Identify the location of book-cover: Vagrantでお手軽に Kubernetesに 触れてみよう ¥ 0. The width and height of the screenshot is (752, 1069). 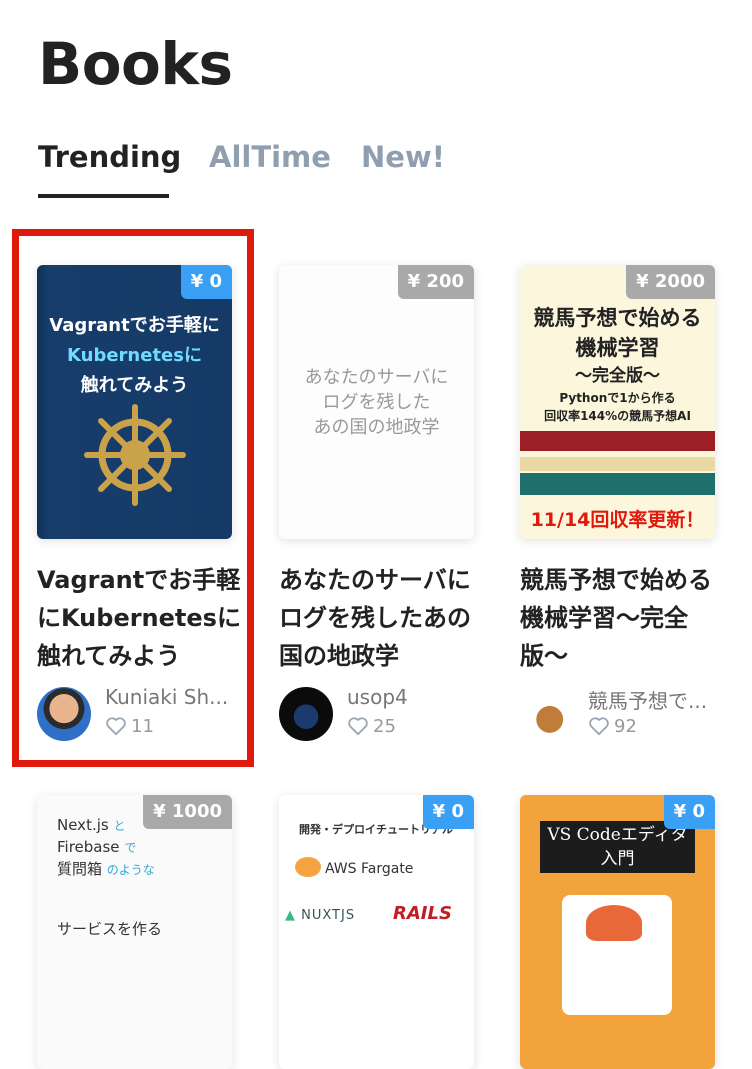
(134, 402).